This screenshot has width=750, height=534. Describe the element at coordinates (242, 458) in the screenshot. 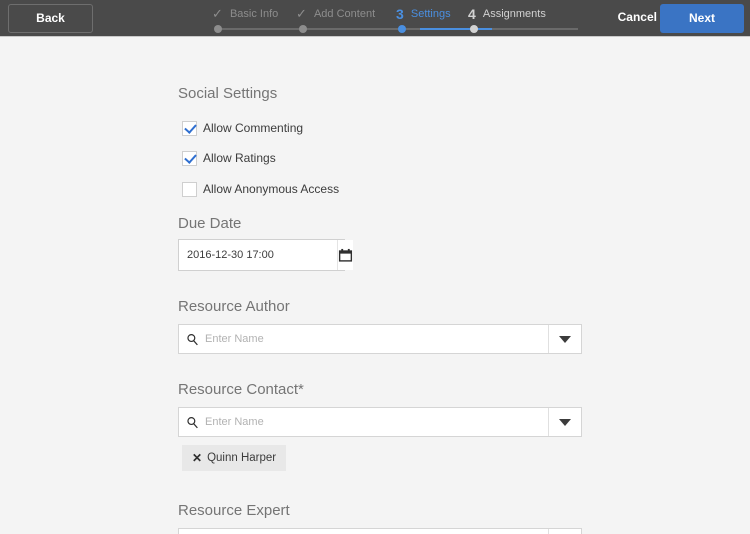

I see `selected-contact-name: Quinn Harper` at that location.